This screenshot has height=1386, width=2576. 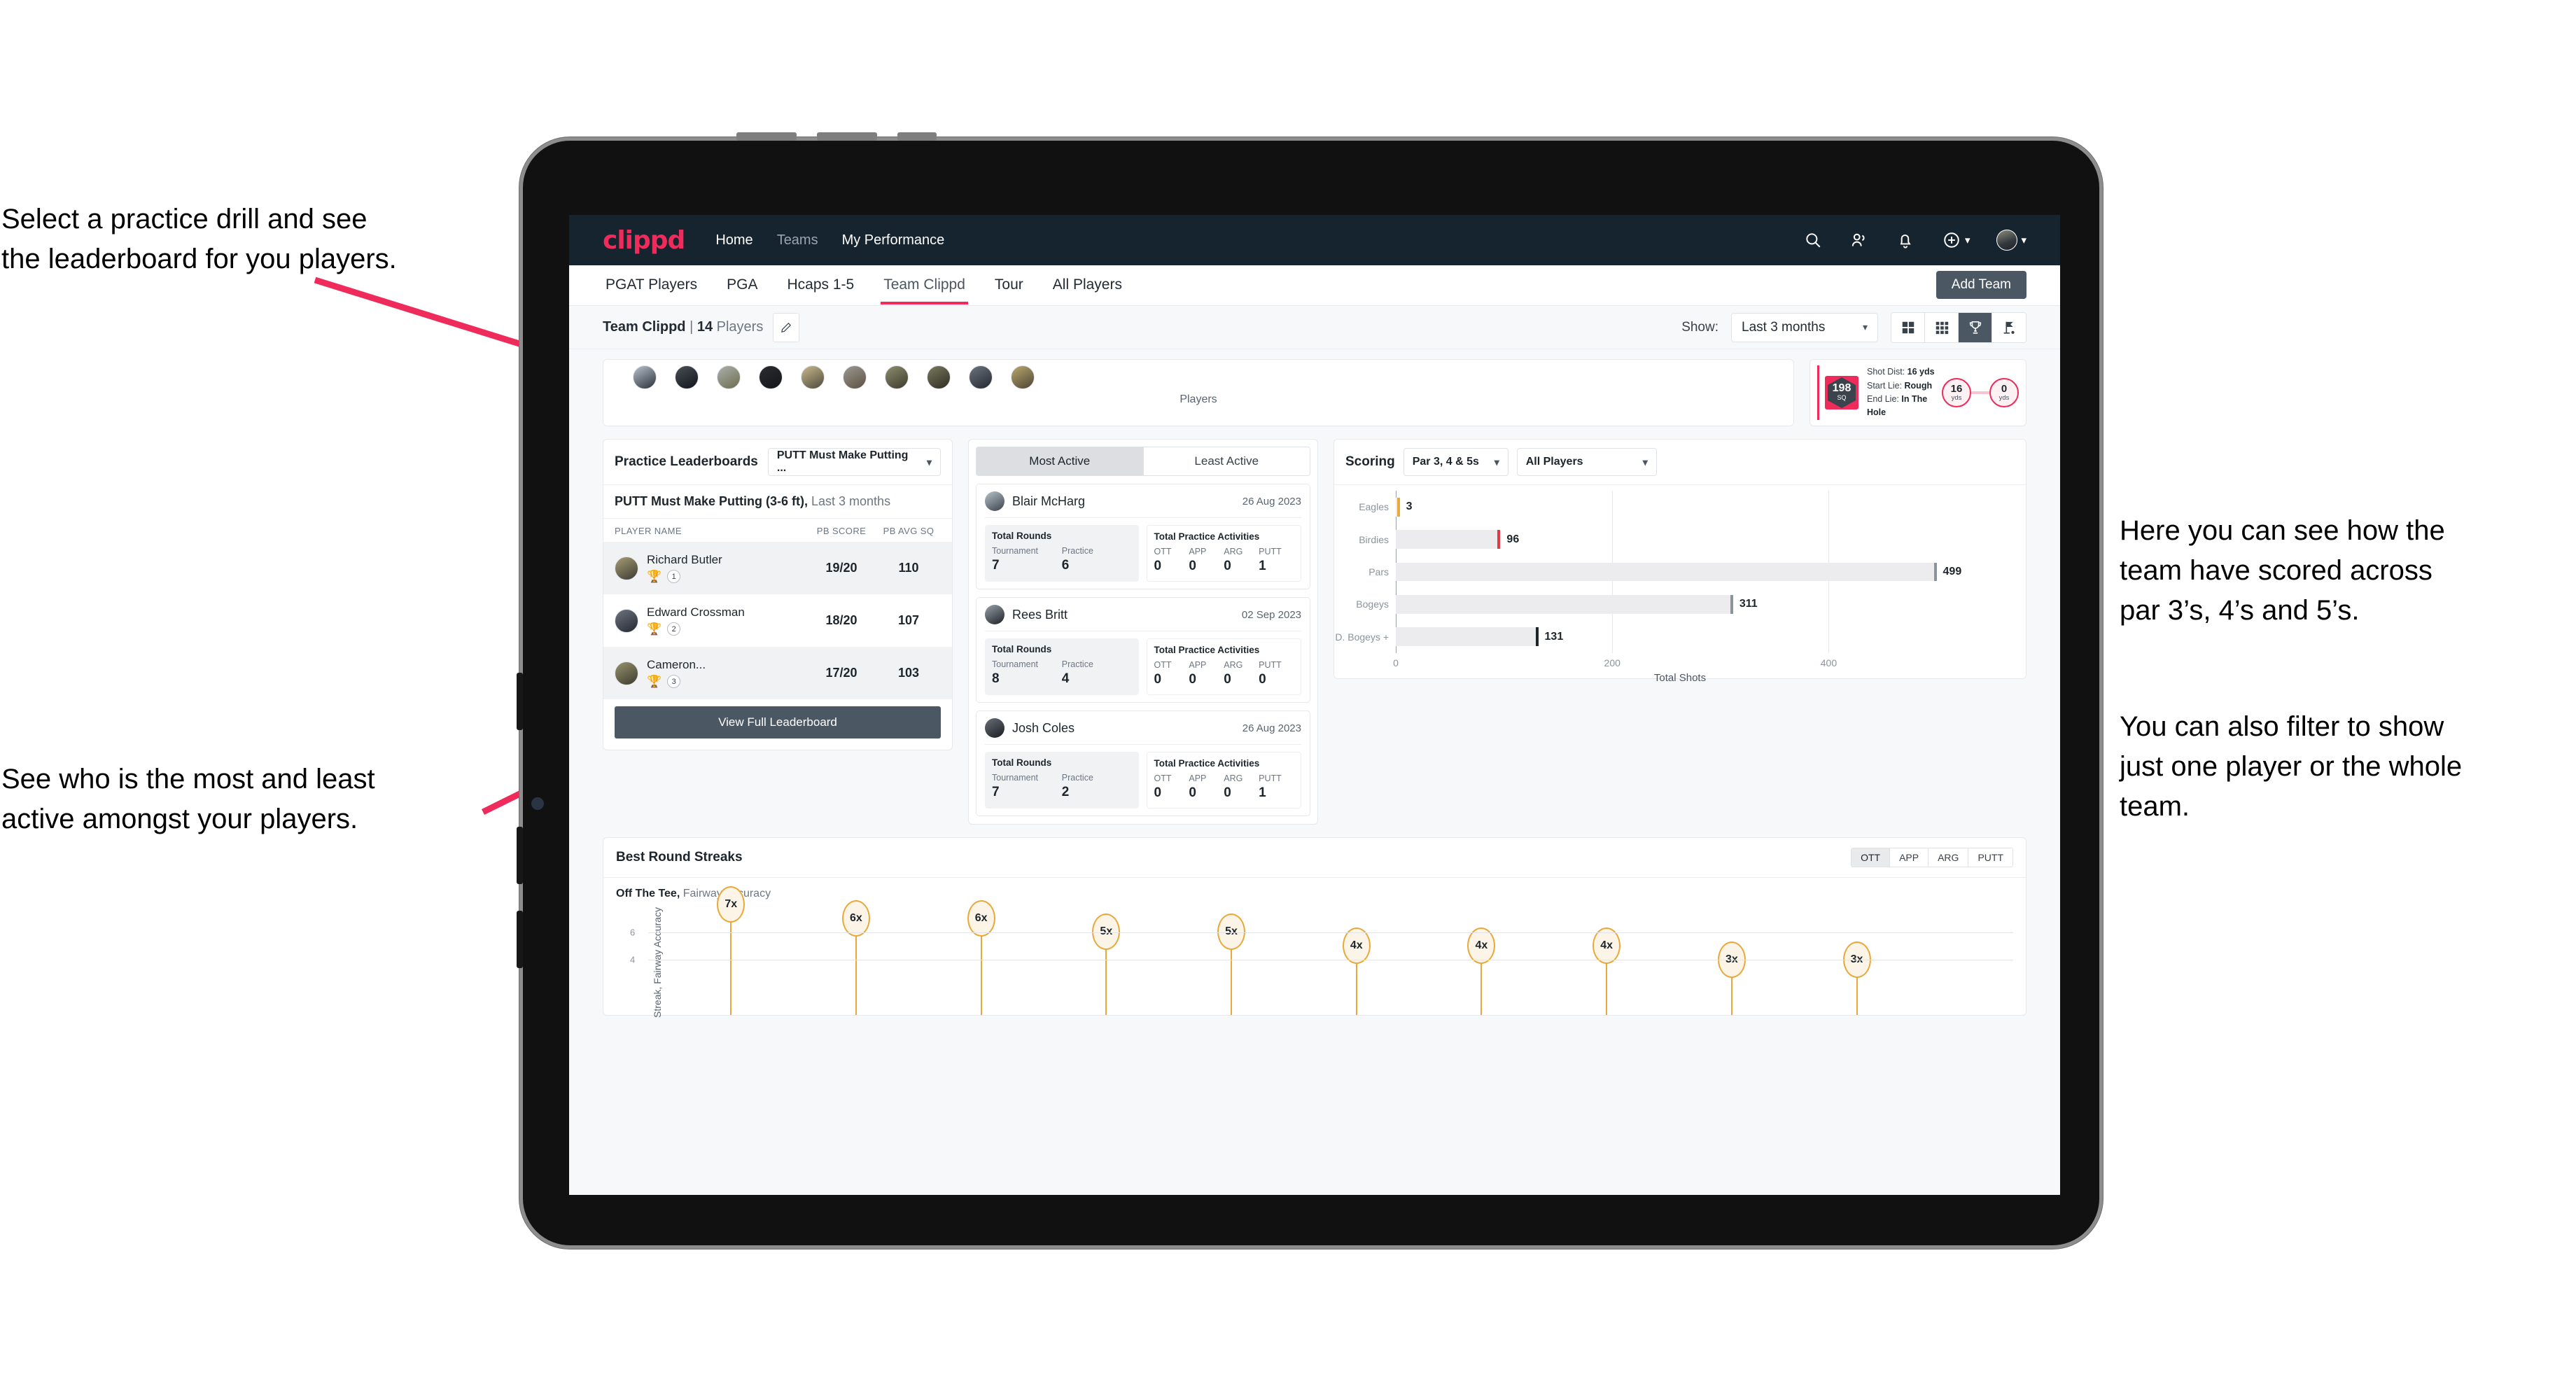 I want to click on table-row: Cameron... 🏆 3 17/20 103, so click(x=777, y=673).